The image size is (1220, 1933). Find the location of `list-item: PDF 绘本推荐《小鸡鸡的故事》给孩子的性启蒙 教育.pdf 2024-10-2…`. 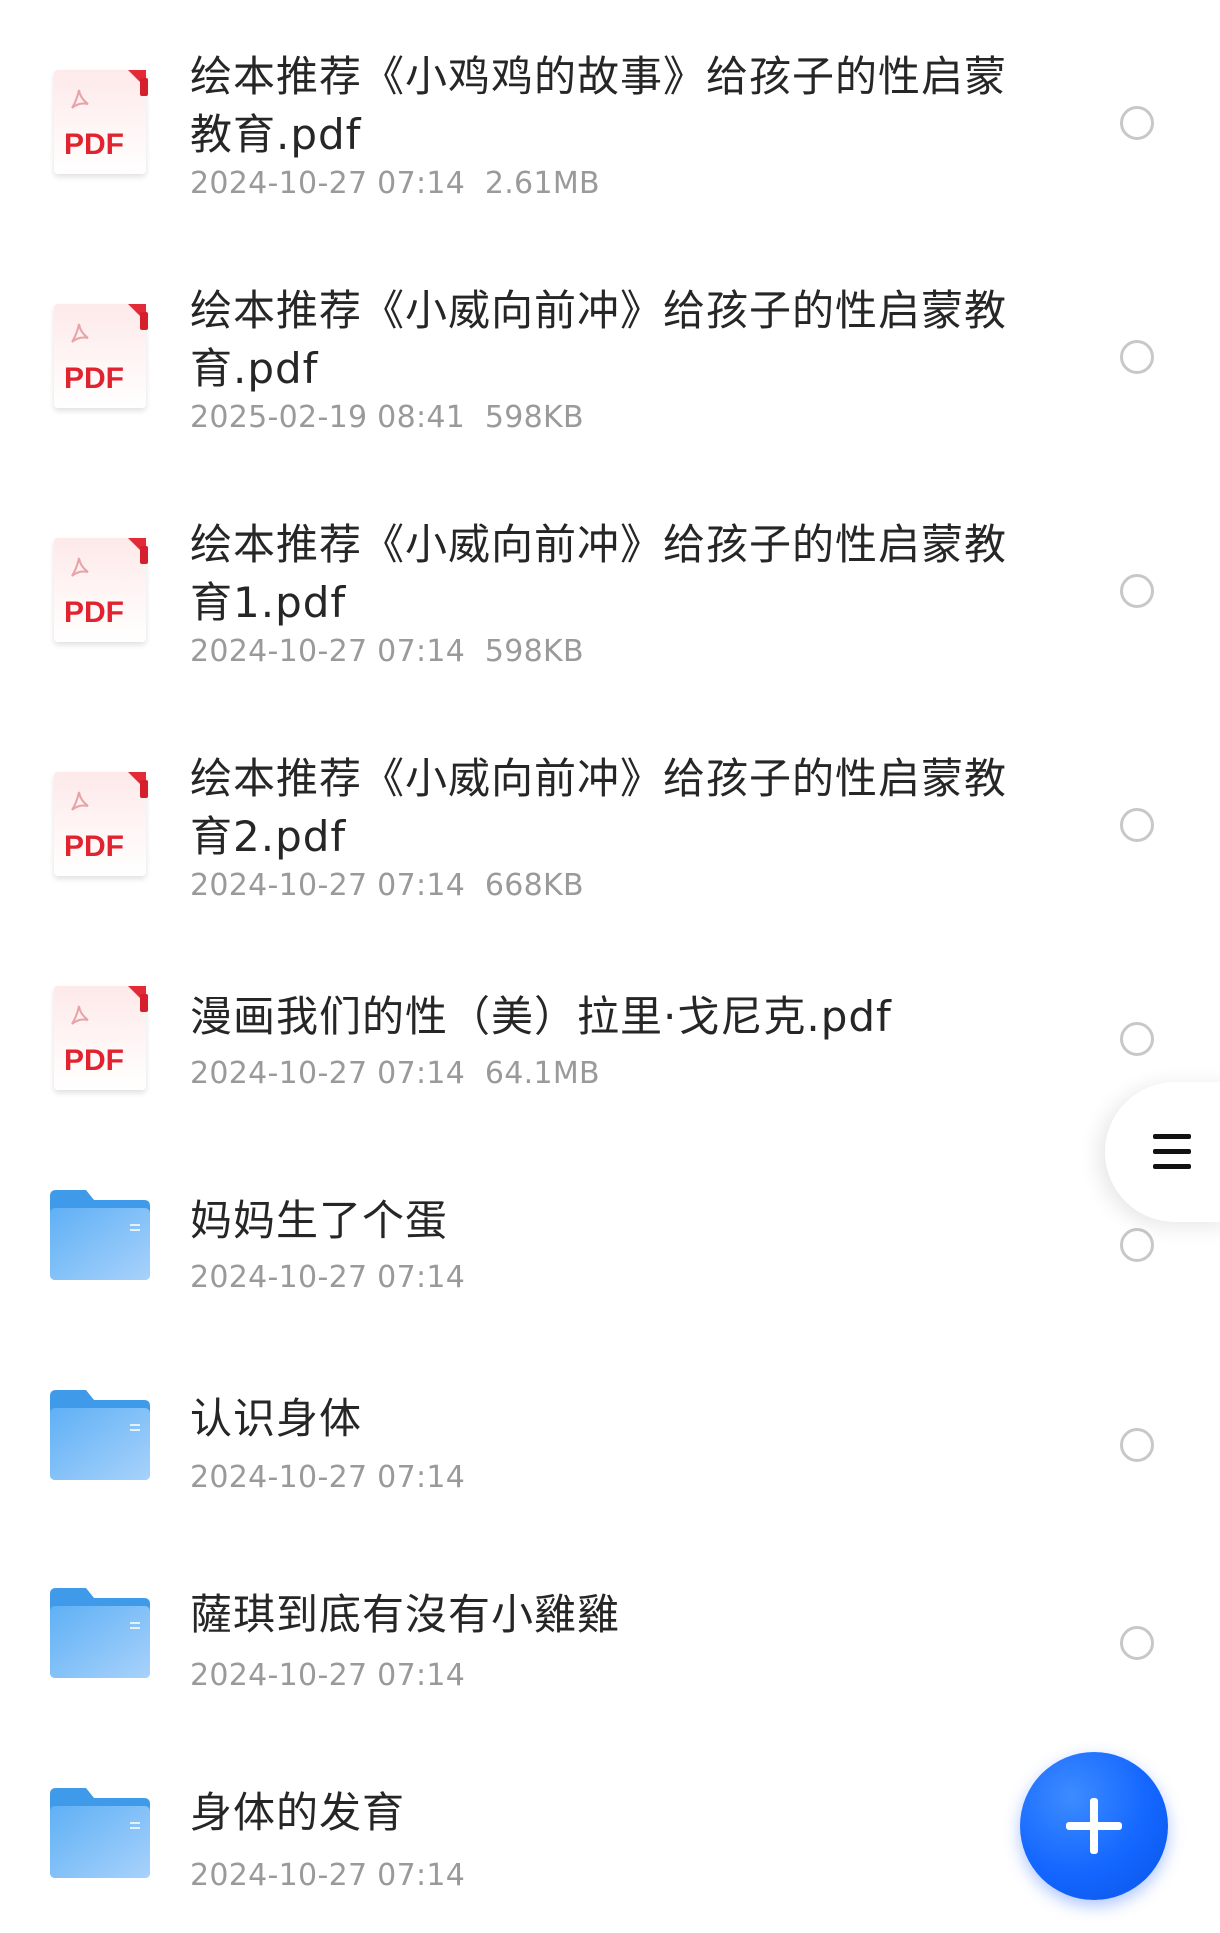

list-item: PDF 绘本推荐《小鸡鸡的故事》给孩子的性启蒙 教育.pdf 2024-10-2… is located at coordinates (610, 115).